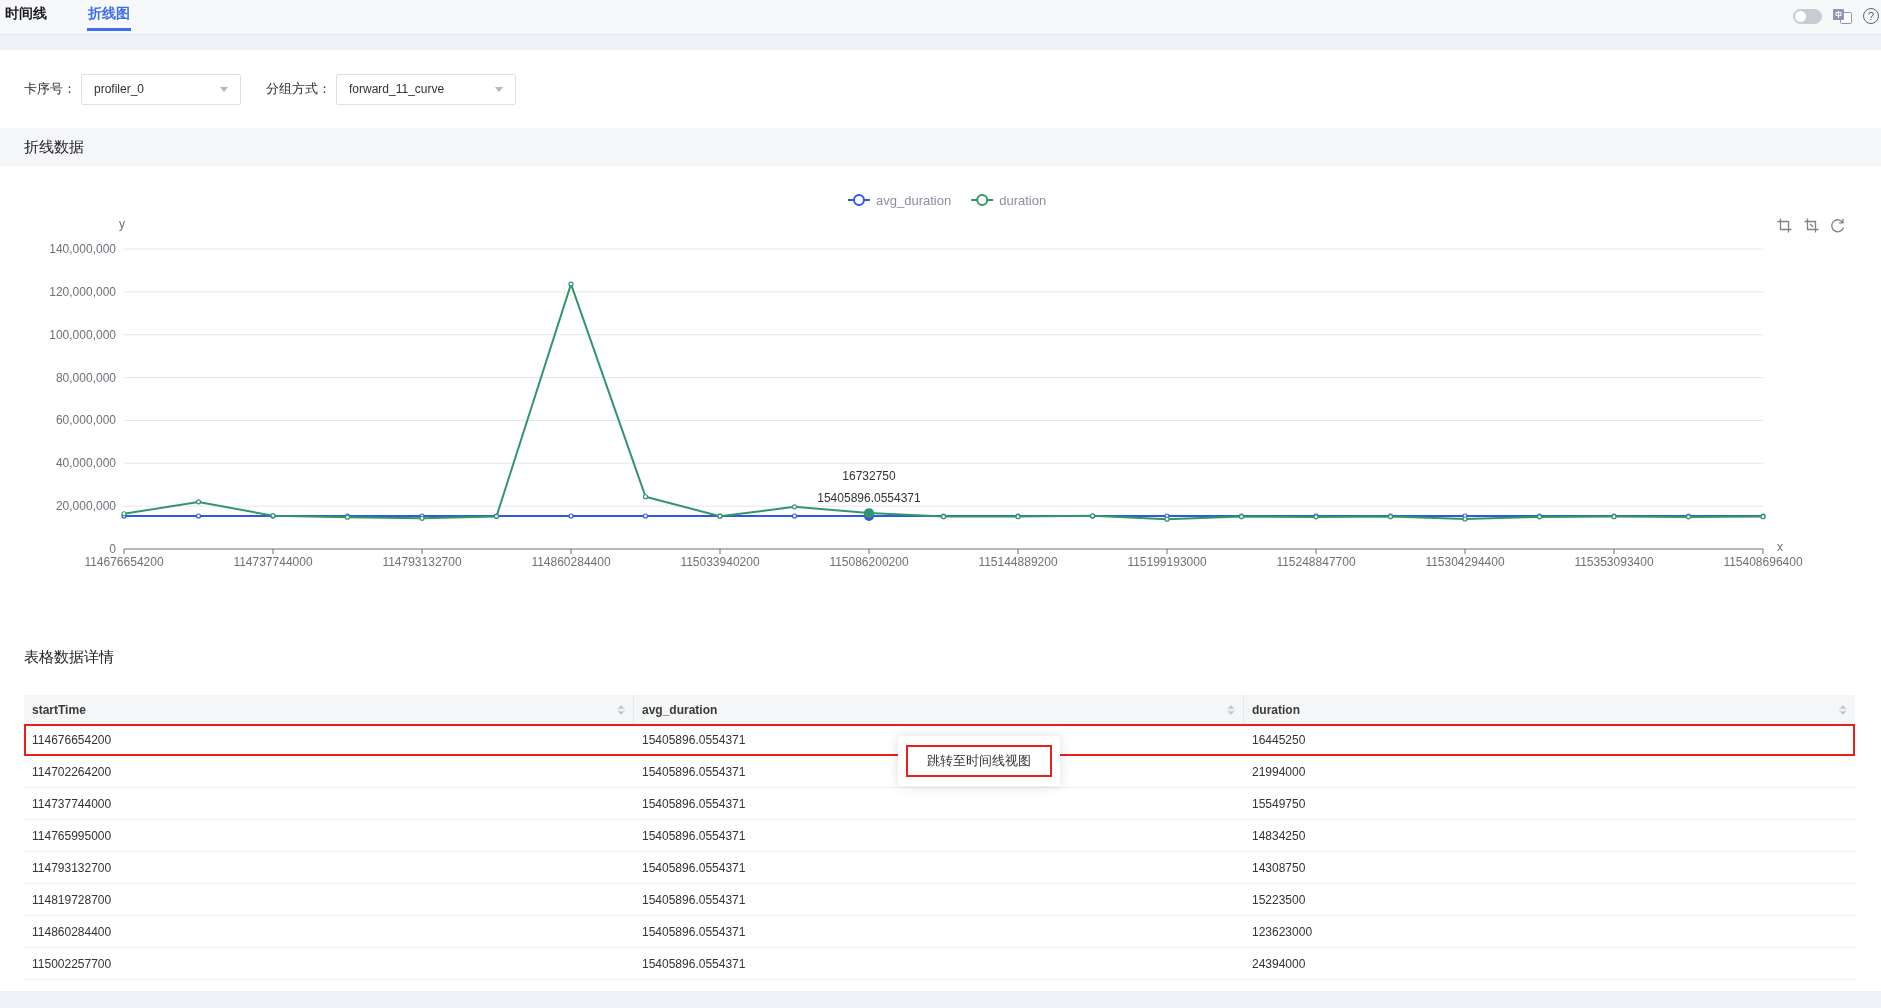  What do you see at coordinates (869, 476) in the screenshot?
I see `data-label: 16732750` at bounding box center [869, 476].